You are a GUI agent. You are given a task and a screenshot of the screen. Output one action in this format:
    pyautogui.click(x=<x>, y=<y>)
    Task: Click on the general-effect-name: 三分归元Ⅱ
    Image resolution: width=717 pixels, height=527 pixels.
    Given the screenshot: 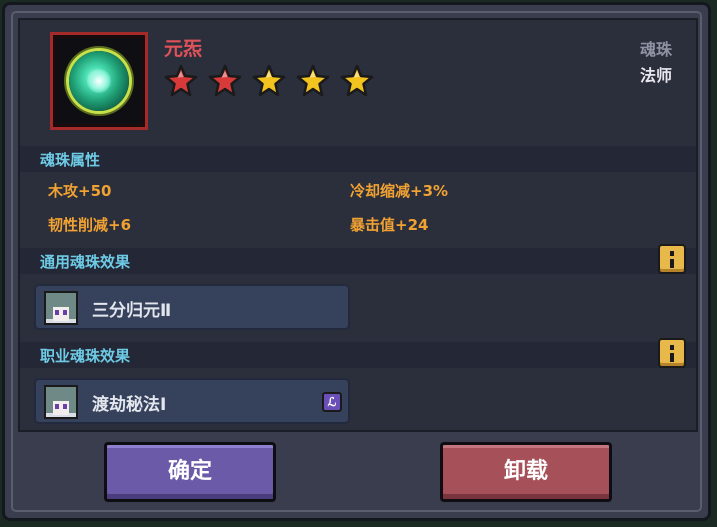 What is the action you would take?
    pyautogui.click(x=132, y=311)
    